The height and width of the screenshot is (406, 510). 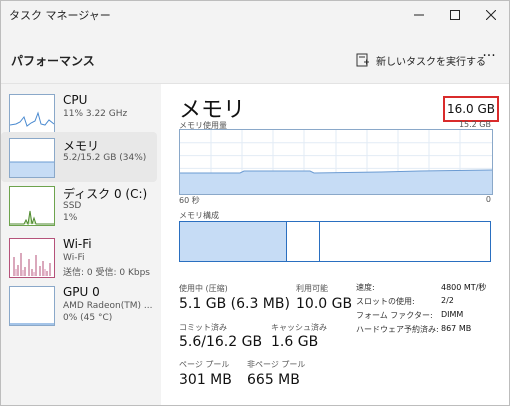 I want to click on hardware-reserved-value: 867 MB, so click(x=456, y=328).